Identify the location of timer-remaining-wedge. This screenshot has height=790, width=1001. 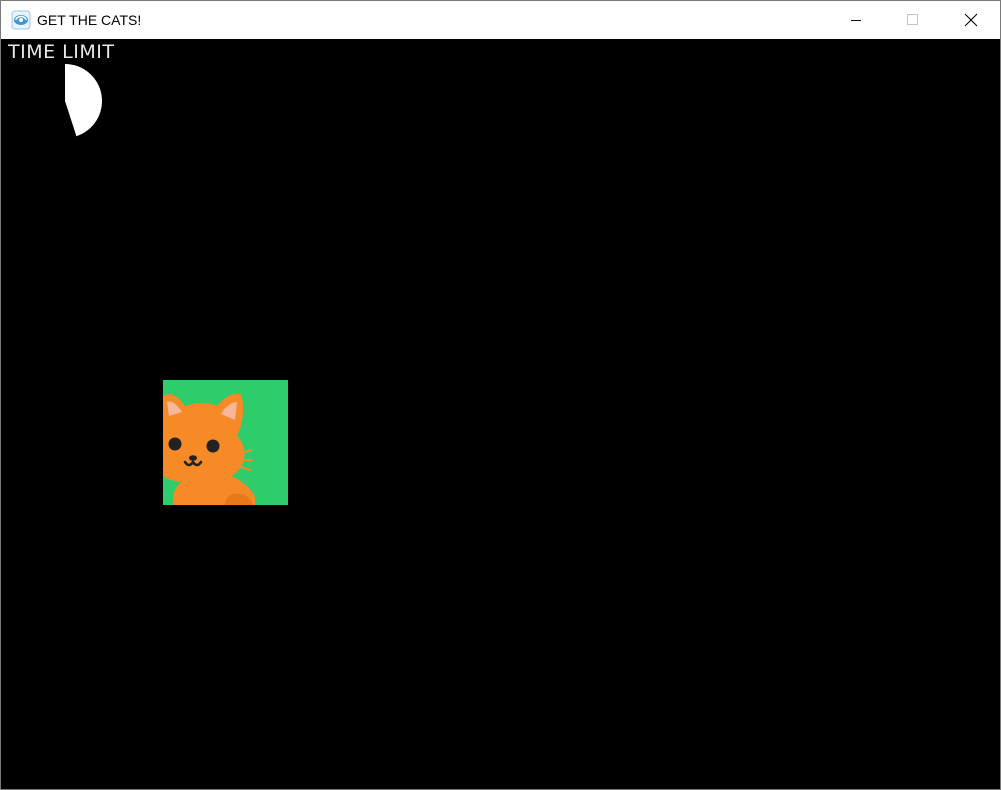
(83, 100).